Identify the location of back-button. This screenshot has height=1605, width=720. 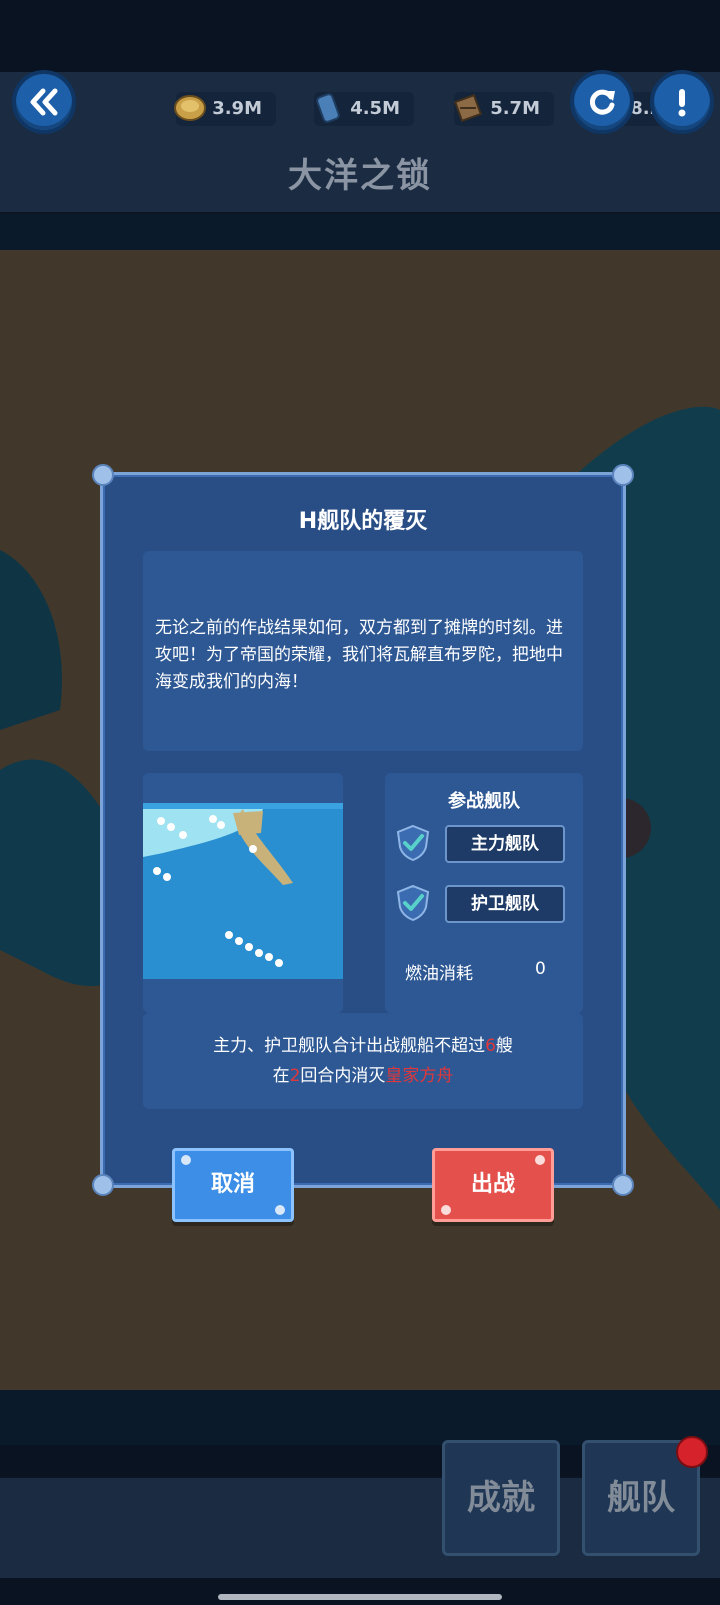
(44, 102).